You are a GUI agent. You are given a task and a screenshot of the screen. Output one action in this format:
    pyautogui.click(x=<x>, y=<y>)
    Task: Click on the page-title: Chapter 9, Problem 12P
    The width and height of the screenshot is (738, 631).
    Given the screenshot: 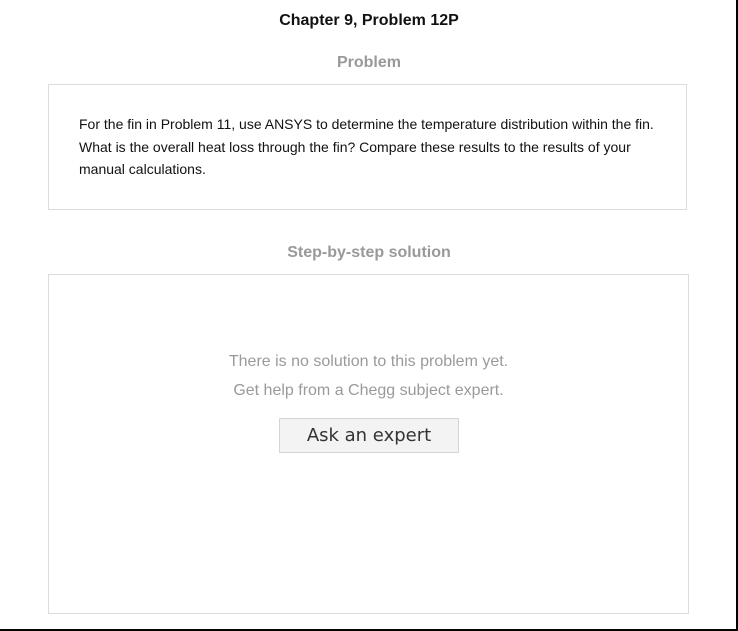 What is the action you would take?
    pyautogui.click(x=369, y=20)
    